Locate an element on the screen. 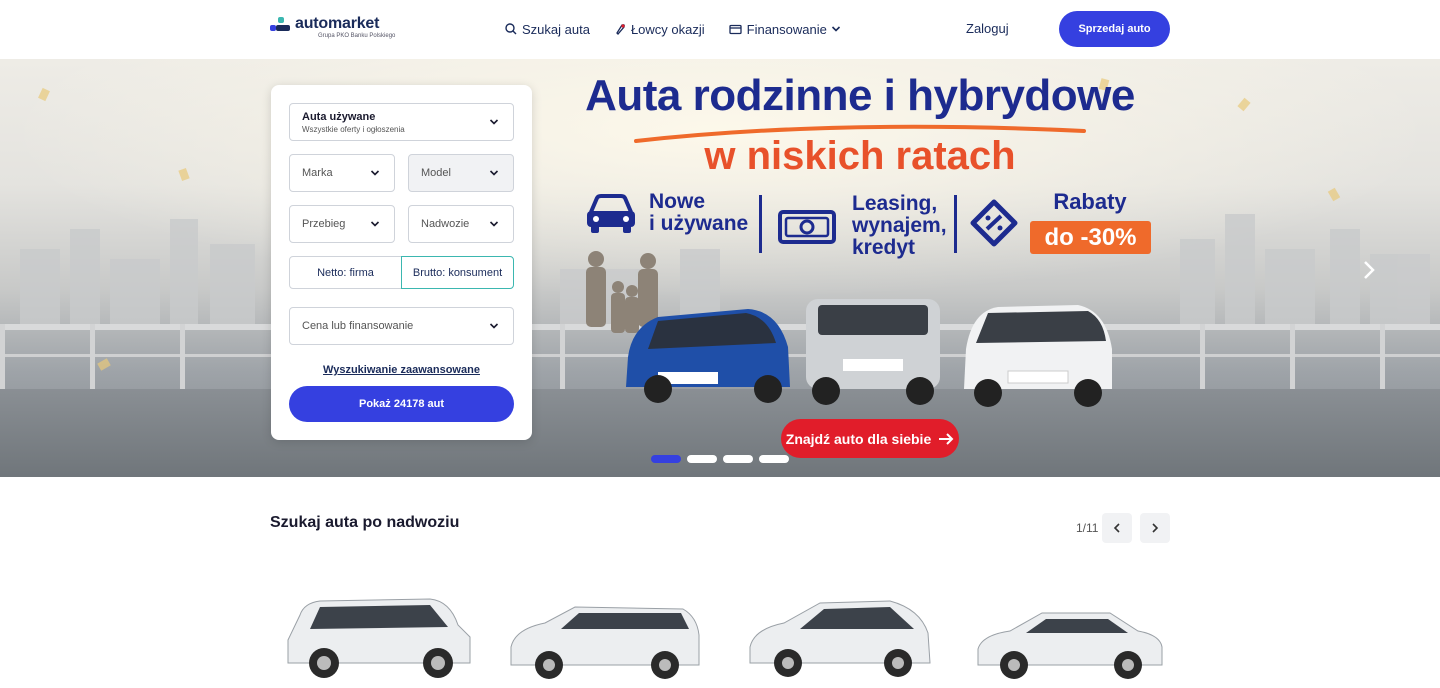 The width and height of the screenshot is (1440, 688). show-results-button: Pokaż 24178 aut is located at coordinates (401, 404).